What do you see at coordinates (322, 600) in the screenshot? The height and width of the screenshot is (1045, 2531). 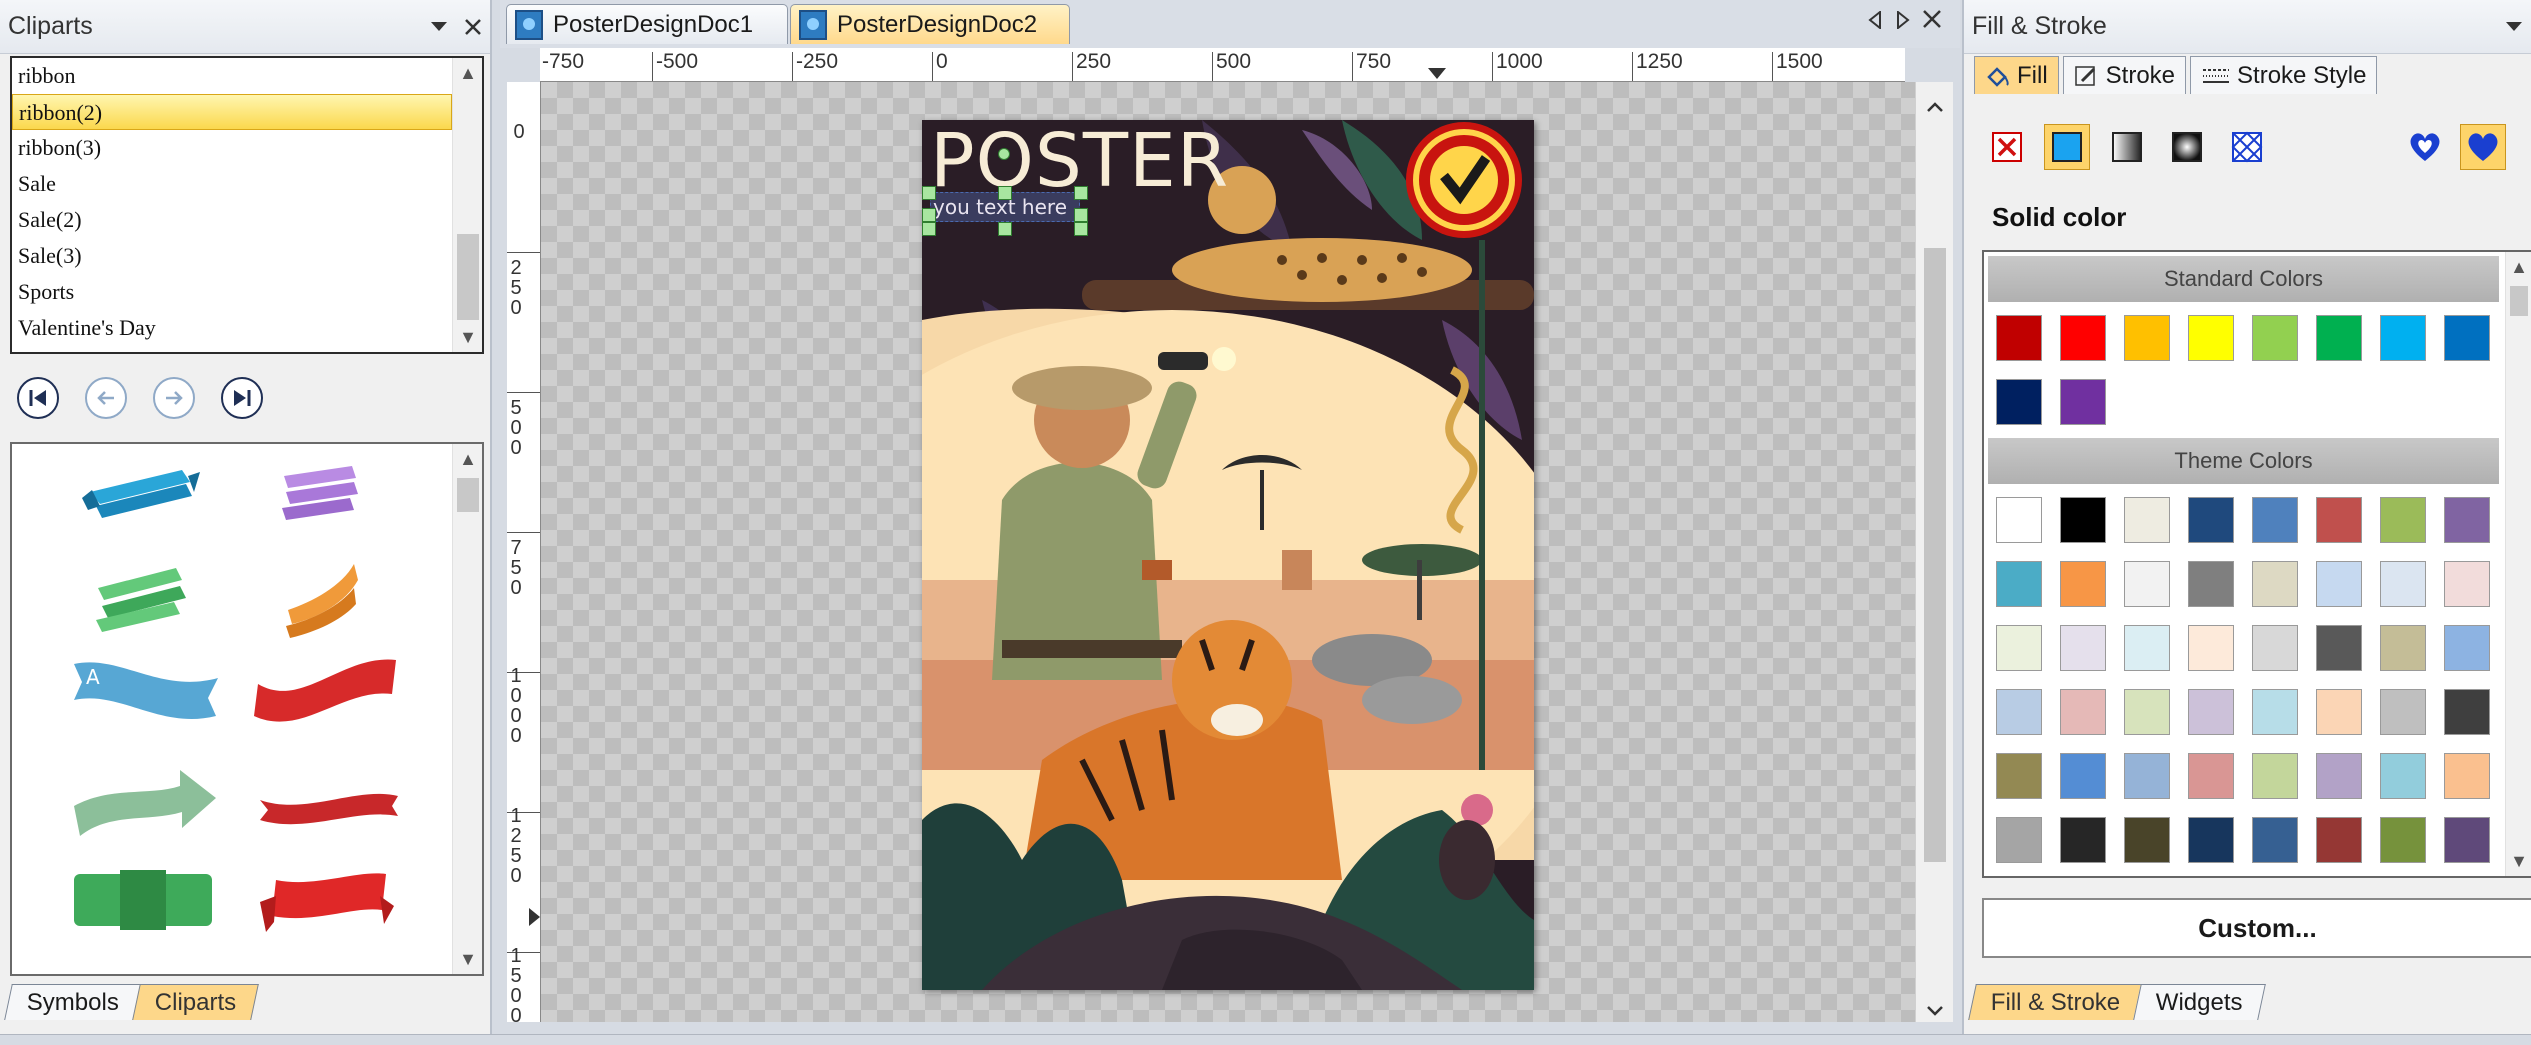 I see `ribbon-clipart-orange` at bounding box center [322, 600].